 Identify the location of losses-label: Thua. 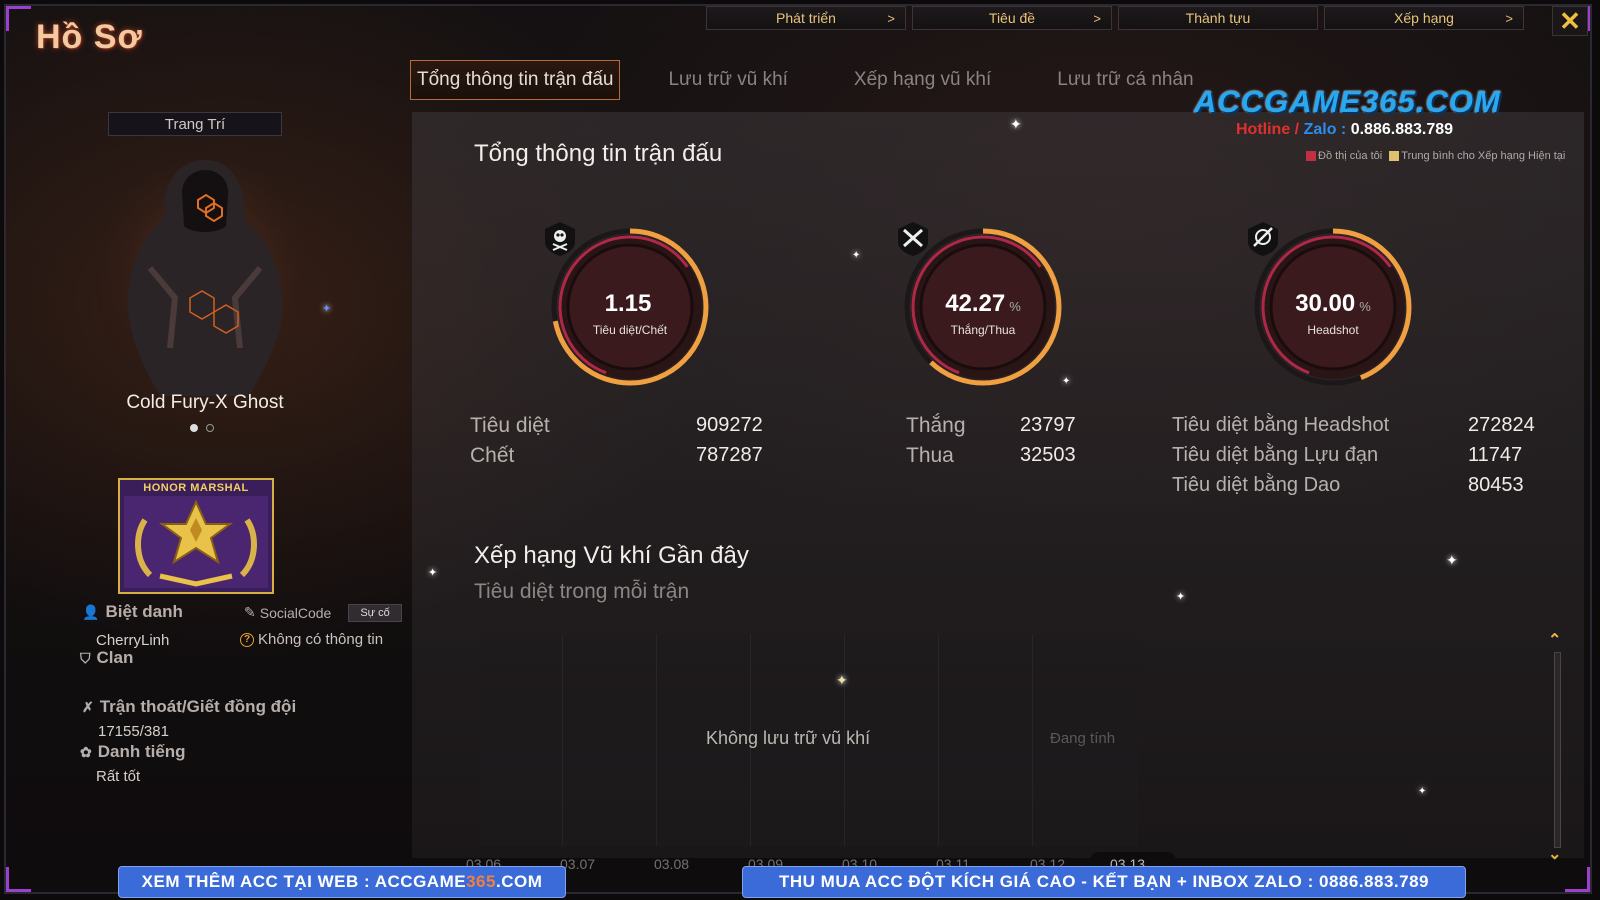
(930, 455).